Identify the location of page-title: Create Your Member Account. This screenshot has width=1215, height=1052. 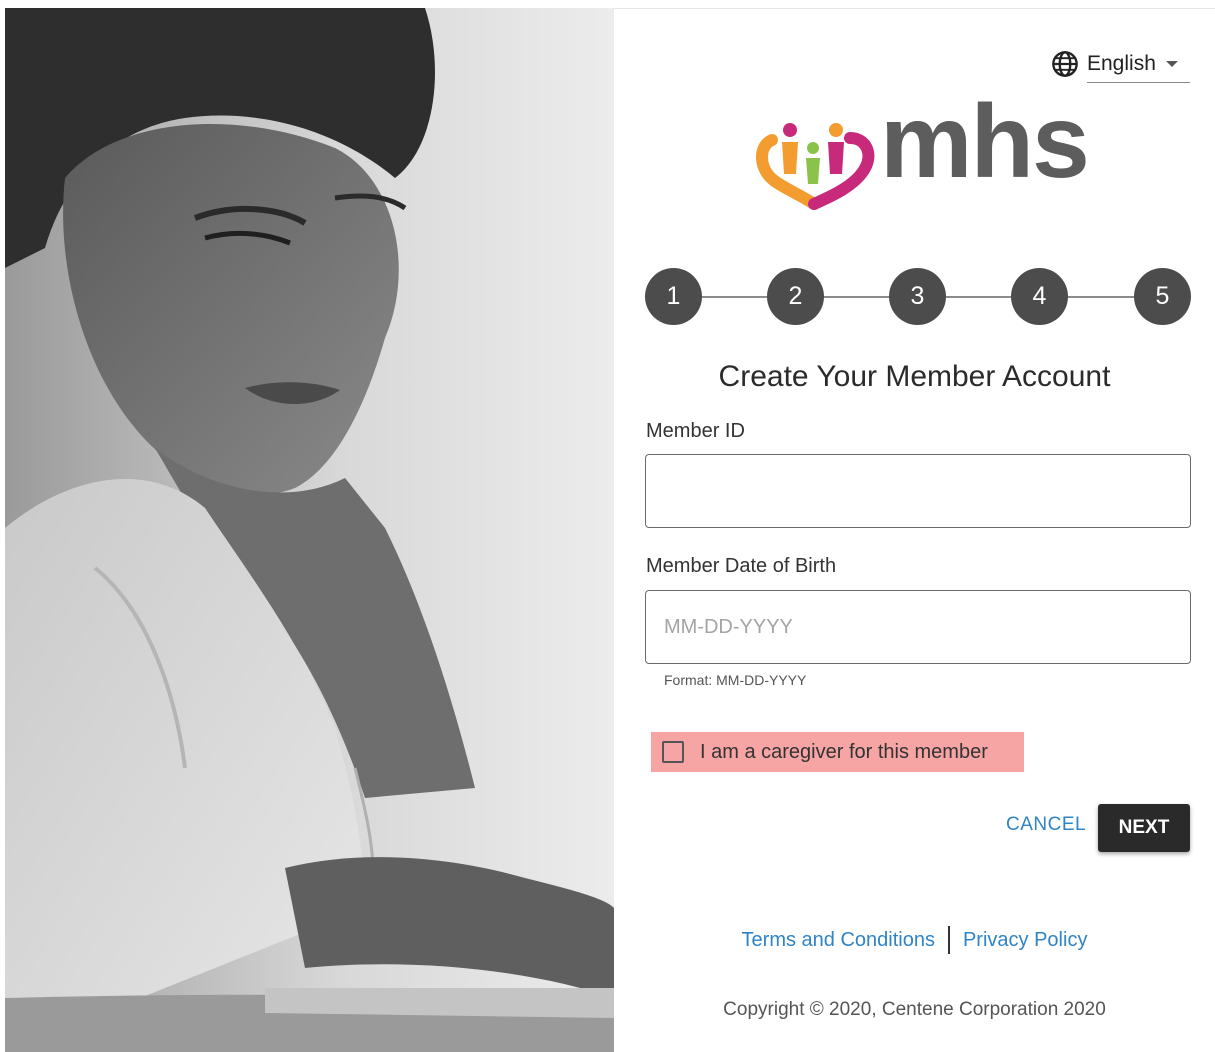
(914, 376).